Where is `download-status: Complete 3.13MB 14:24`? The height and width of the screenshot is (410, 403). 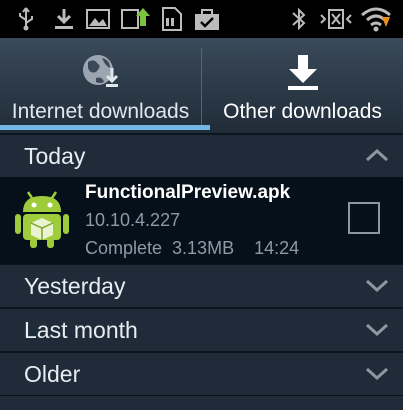
download-status: Complete 3.13MB 14:24 is located at coordinates (192, 248).